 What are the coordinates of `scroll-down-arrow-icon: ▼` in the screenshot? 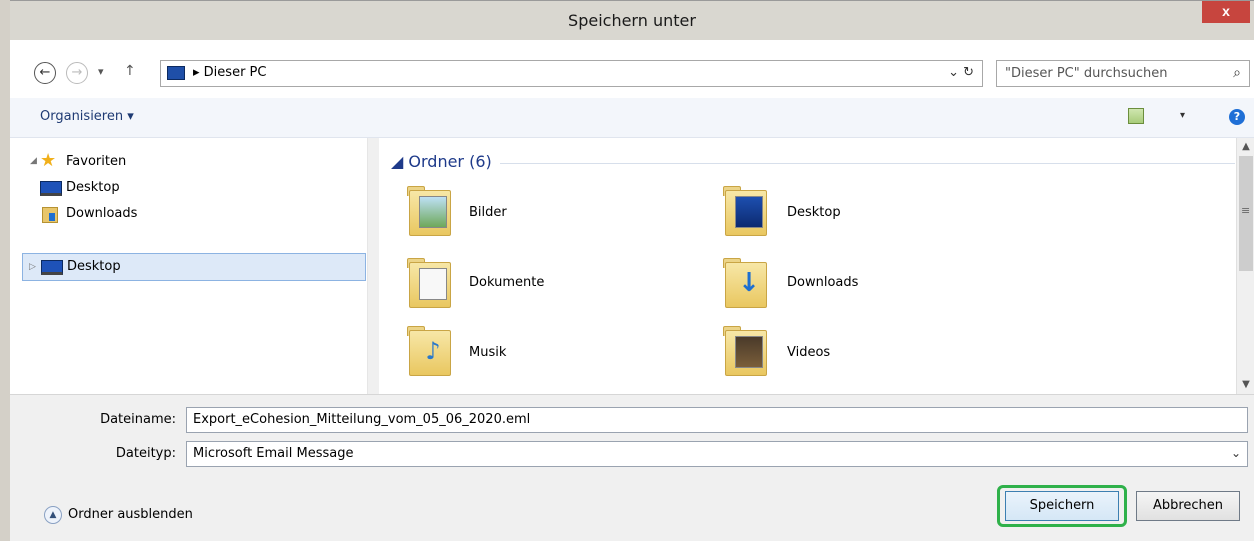 It's located at (1245, 385).